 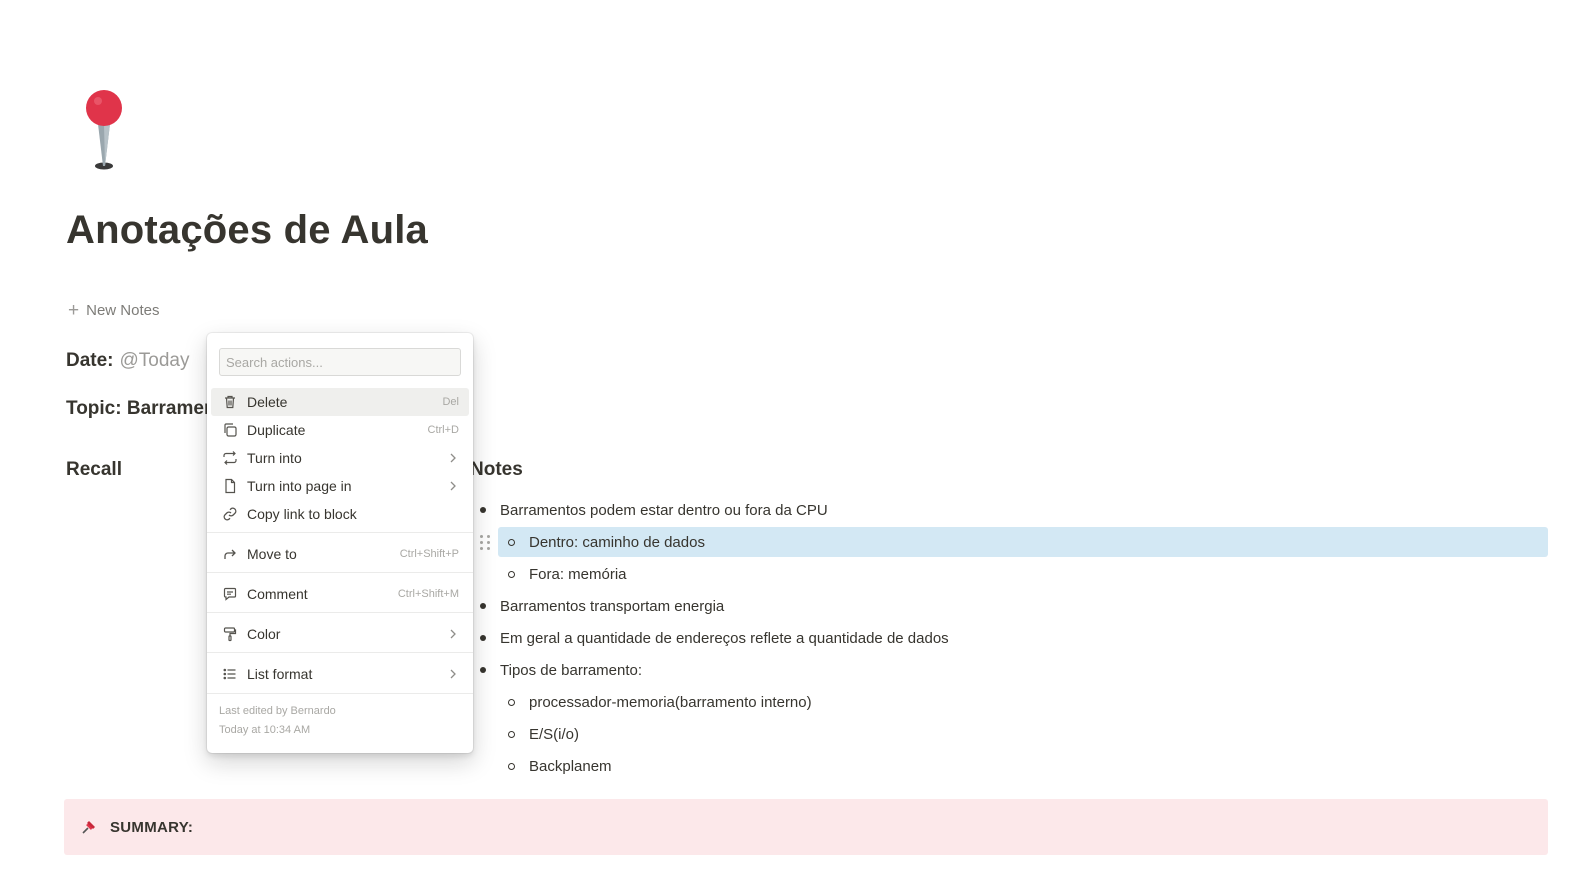 I want to click on list-item-text: Fora: memória, so click(x=578, y=574).